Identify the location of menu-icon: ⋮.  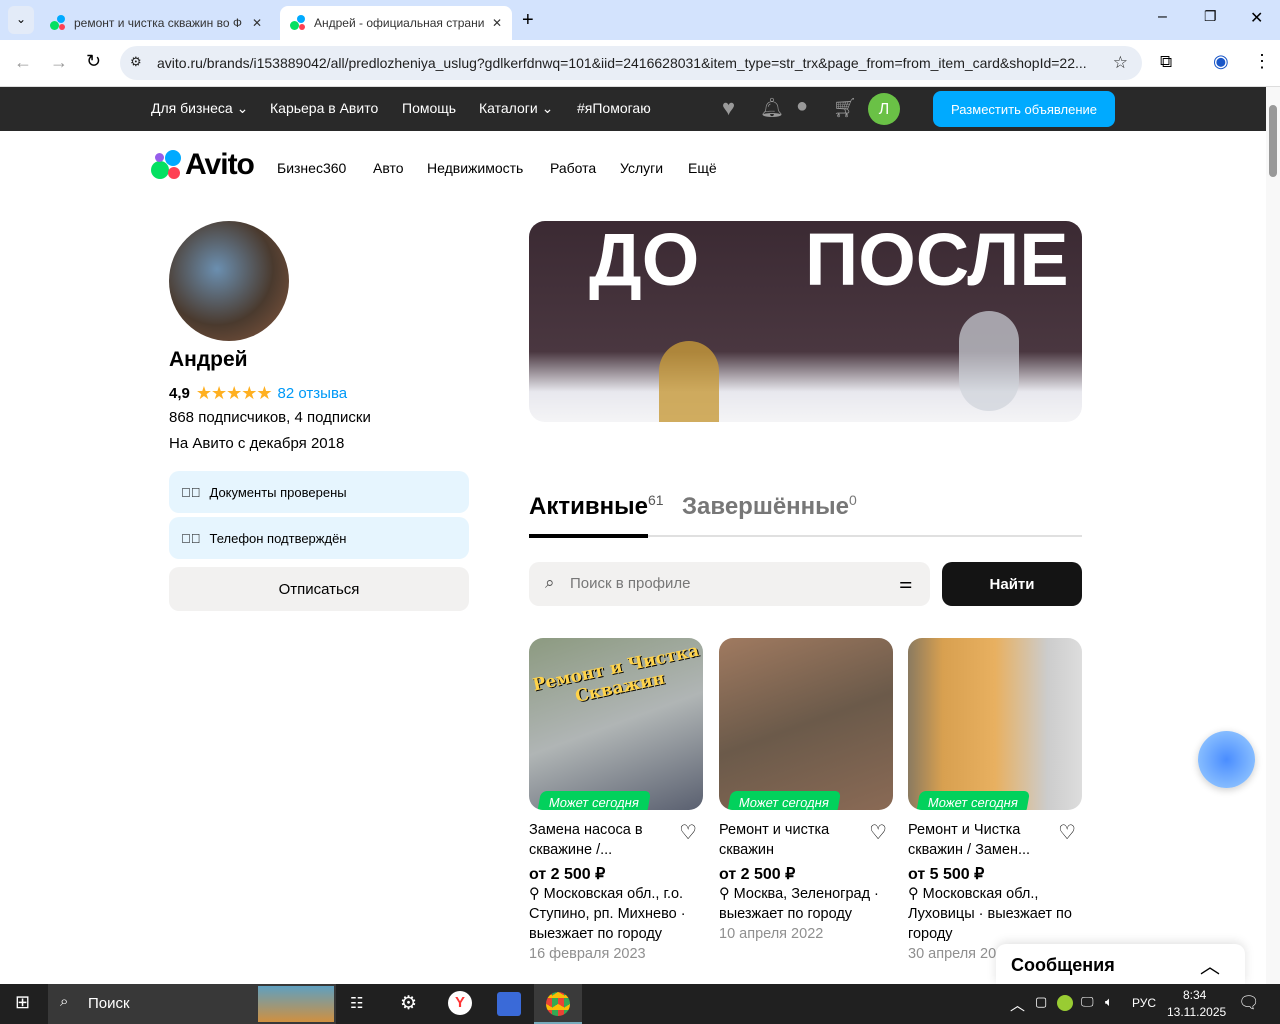
(1262, 61).